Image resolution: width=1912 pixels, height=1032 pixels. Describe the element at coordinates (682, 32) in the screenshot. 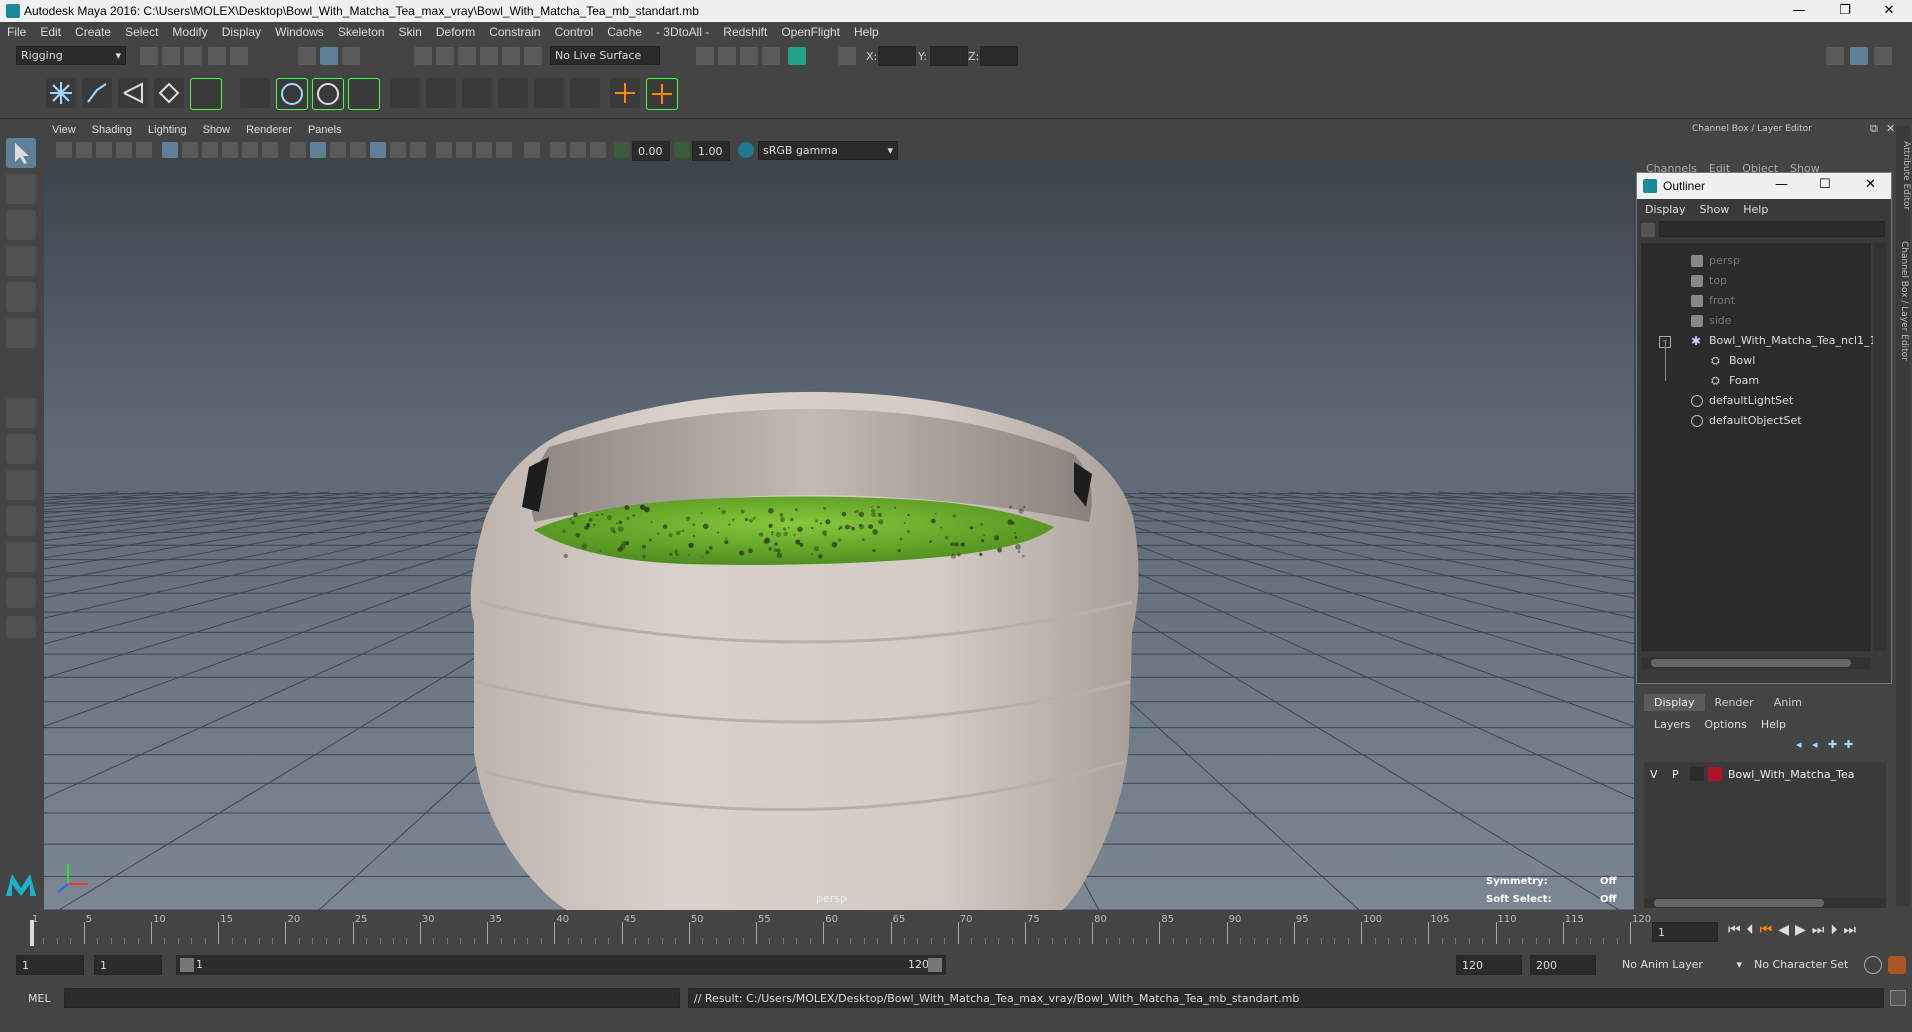

I see `menu-3dtoall: - 3DtoAll -` at that location.